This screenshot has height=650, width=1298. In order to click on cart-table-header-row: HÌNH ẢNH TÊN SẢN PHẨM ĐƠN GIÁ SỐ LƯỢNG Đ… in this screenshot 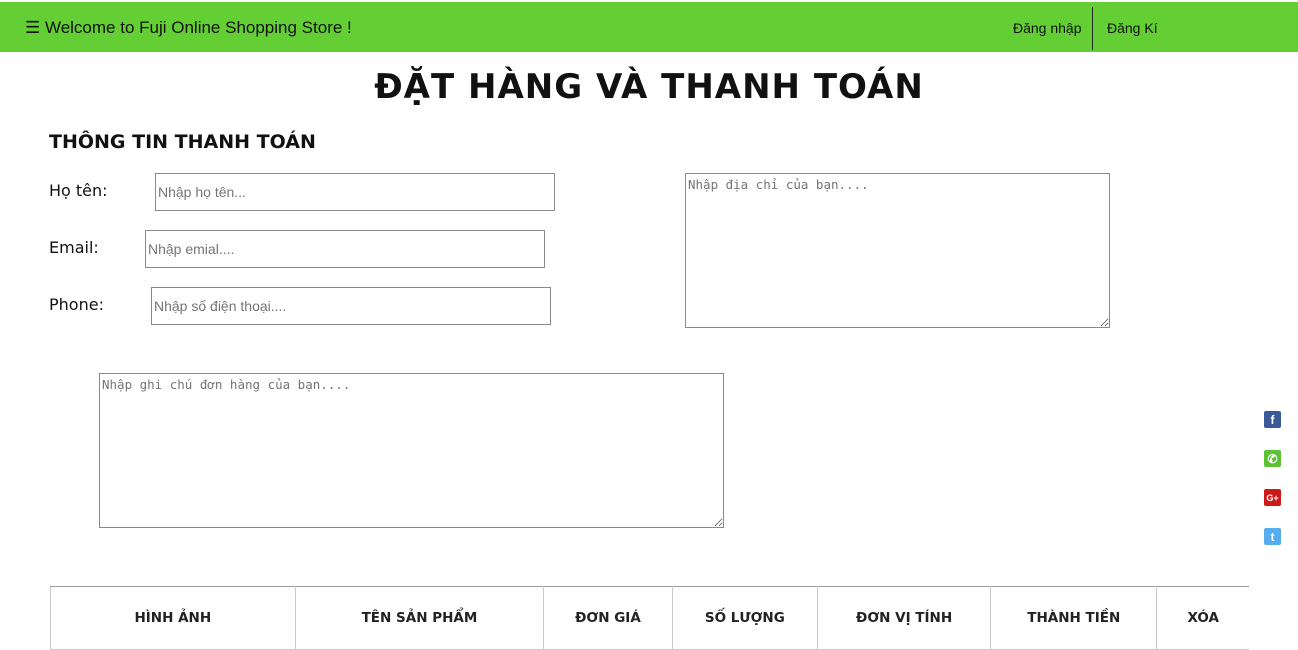, I will do `click(649, 618)`.